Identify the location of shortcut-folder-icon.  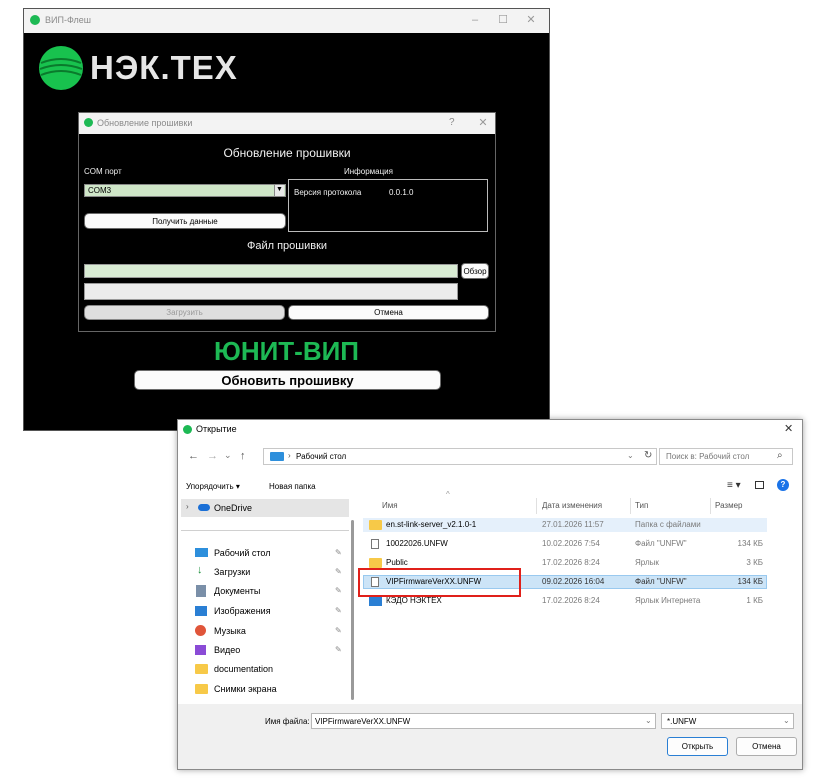
(375, 563).